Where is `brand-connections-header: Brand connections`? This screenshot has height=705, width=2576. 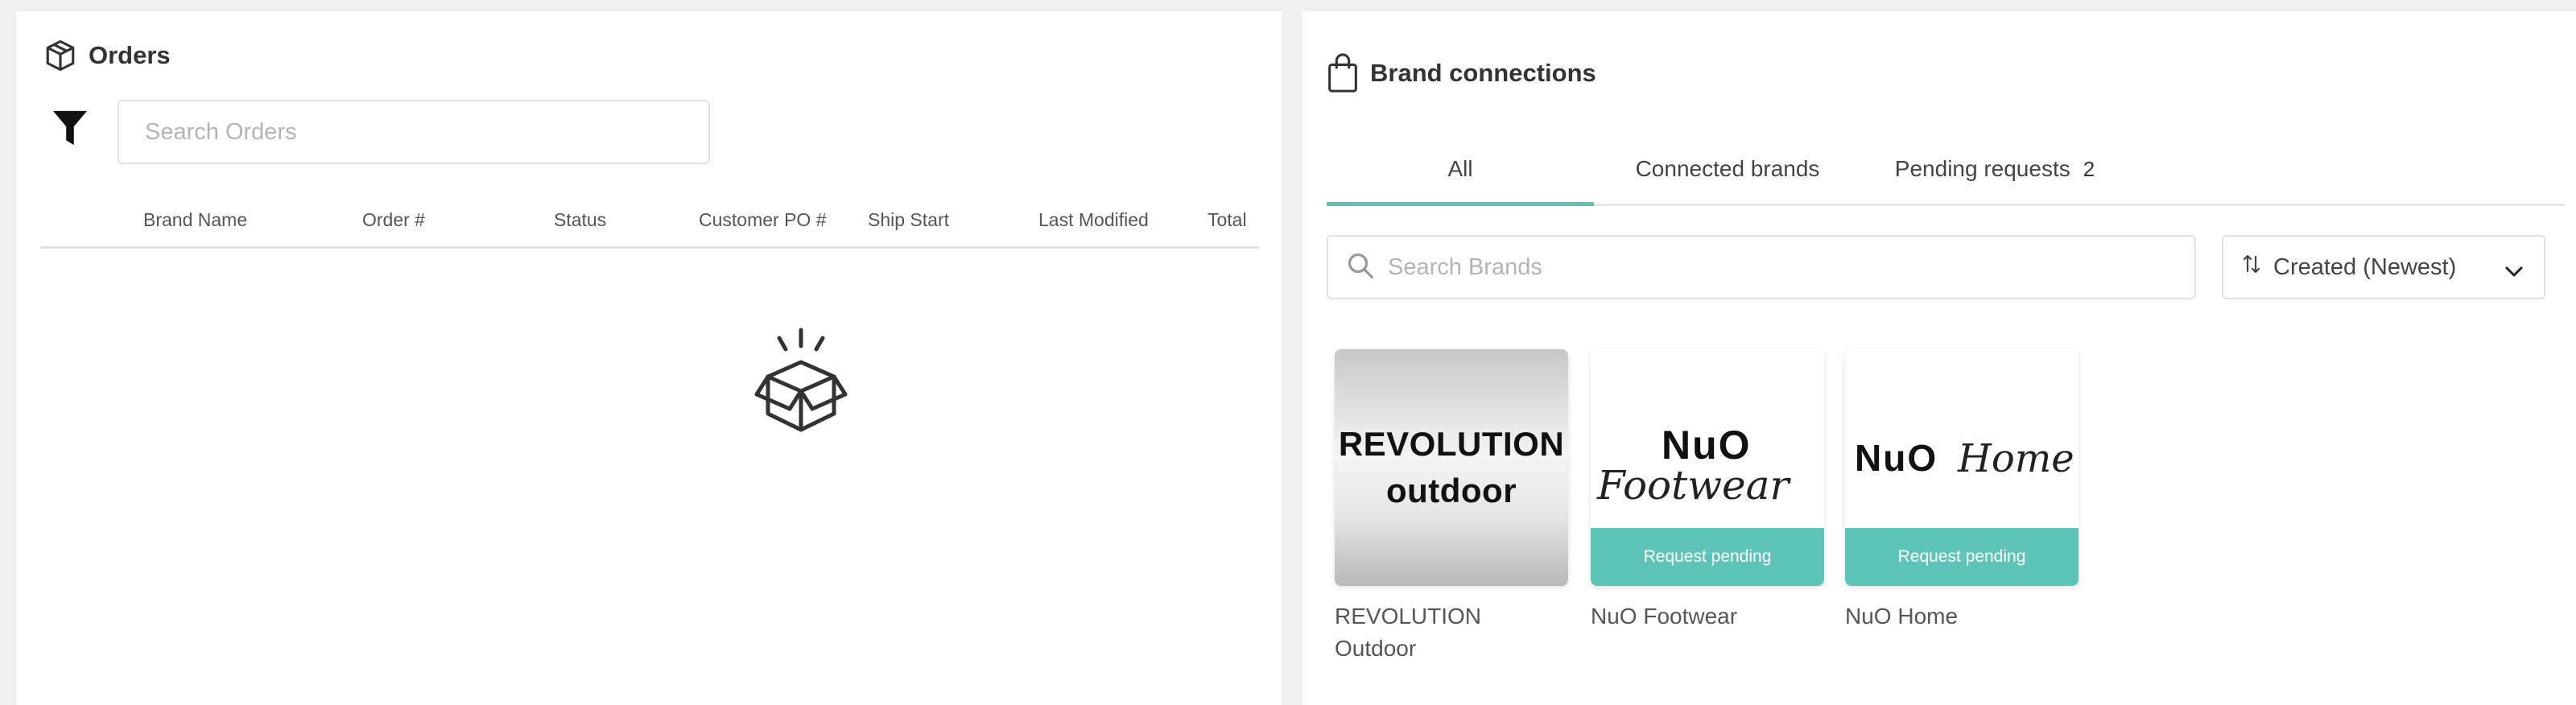 brand-connections-header: Brand connections is located at coordinates (1461, 73).